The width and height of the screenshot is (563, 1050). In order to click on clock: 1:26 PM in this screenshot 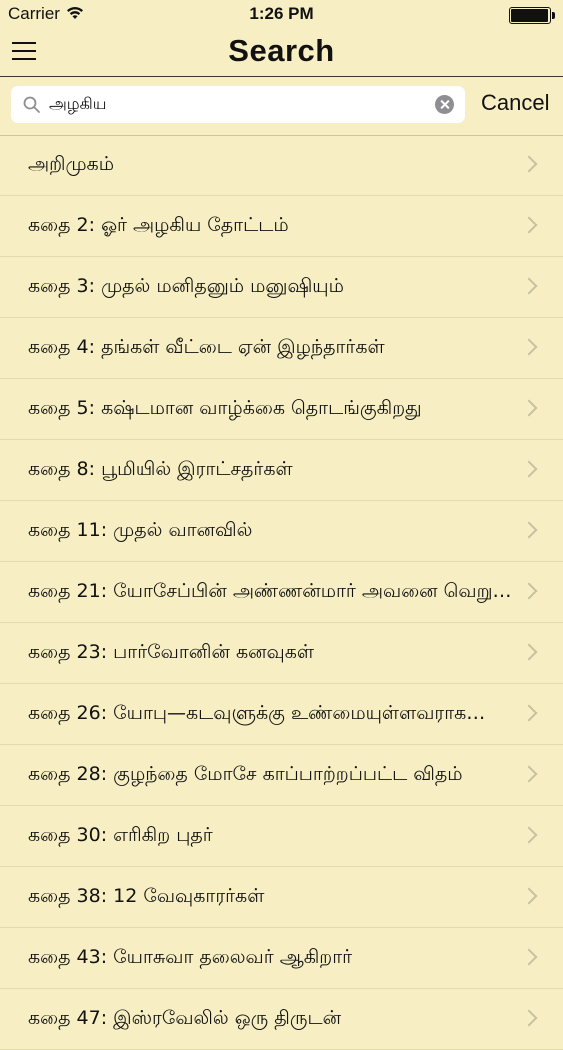, I will do `click(281, 13)`.